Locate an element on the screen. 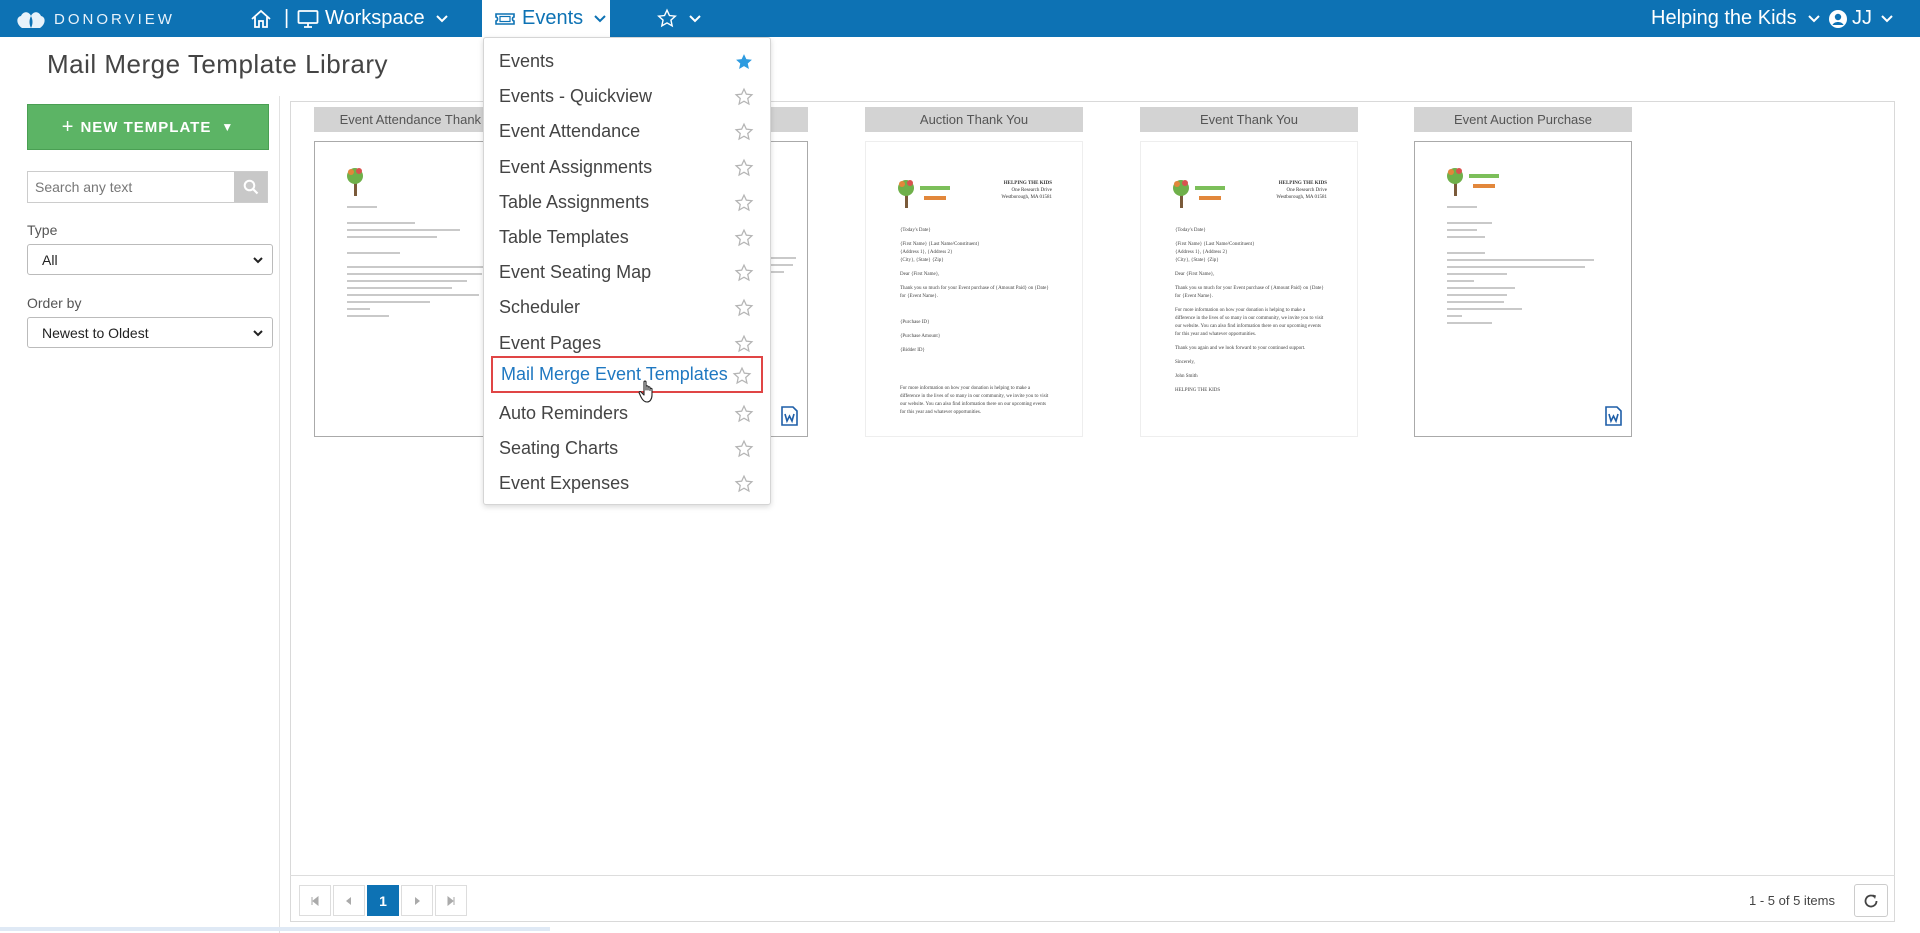  order-by-select: Newest to Oldest is located at coordinates (150, 332).